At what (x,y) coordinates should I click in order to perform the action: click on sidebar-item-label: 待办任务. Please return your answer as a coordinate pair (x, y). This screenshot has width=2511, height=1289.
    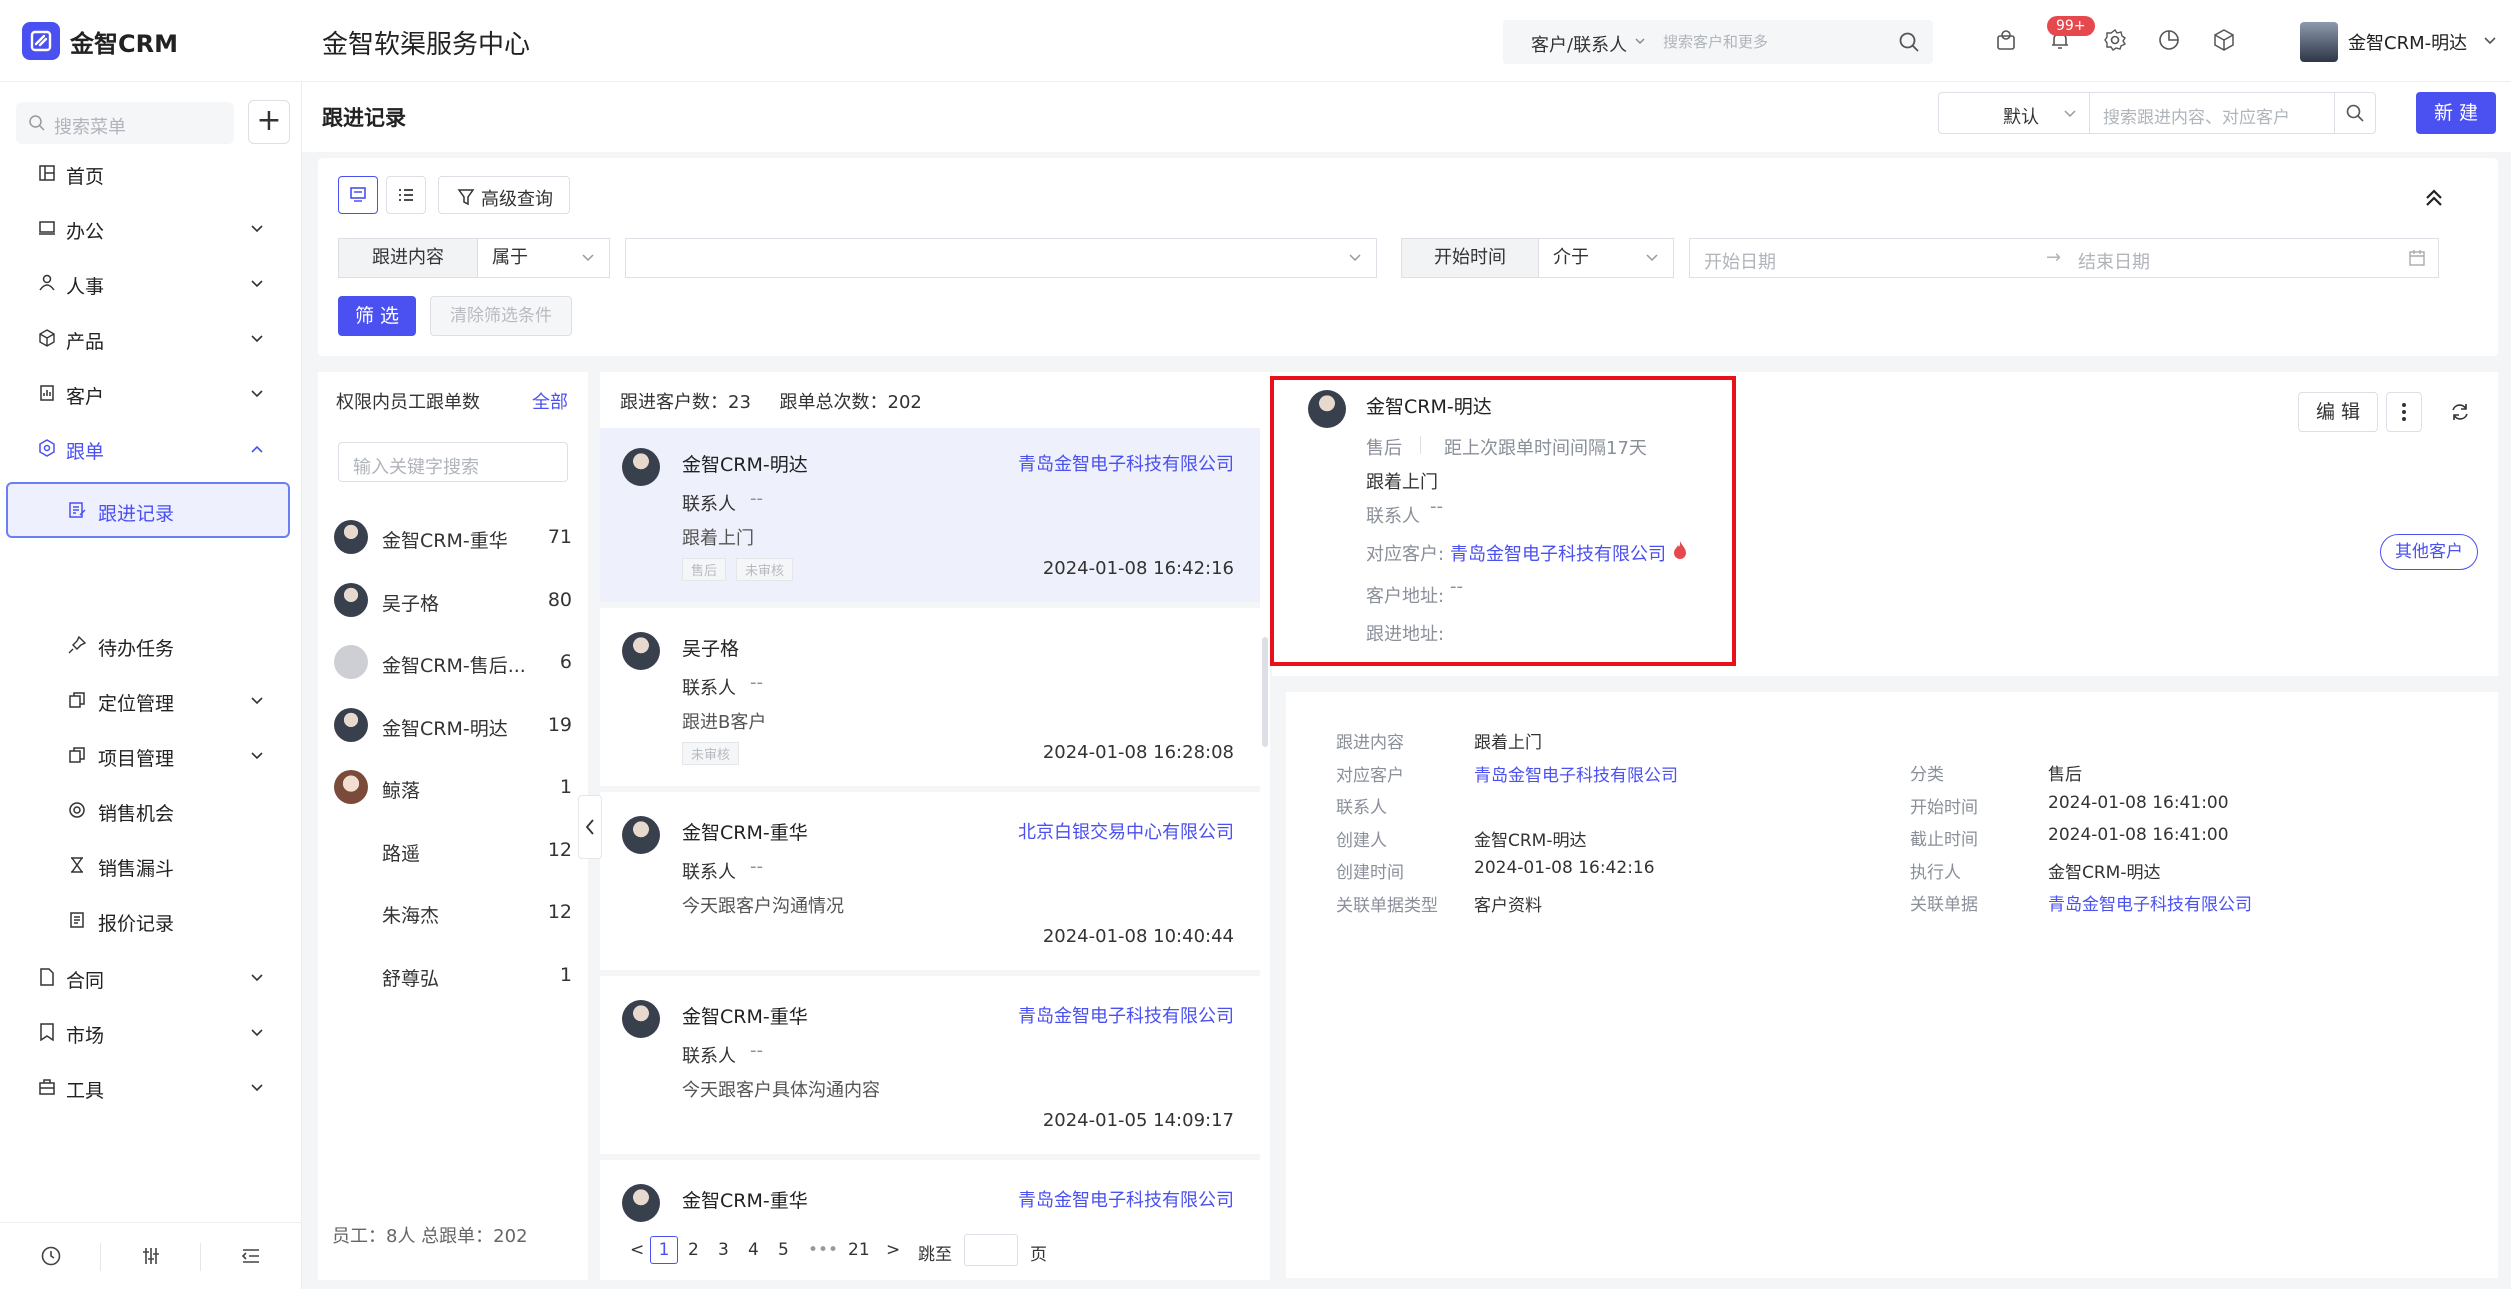
    Looking at the image, I should click on (136, 649).